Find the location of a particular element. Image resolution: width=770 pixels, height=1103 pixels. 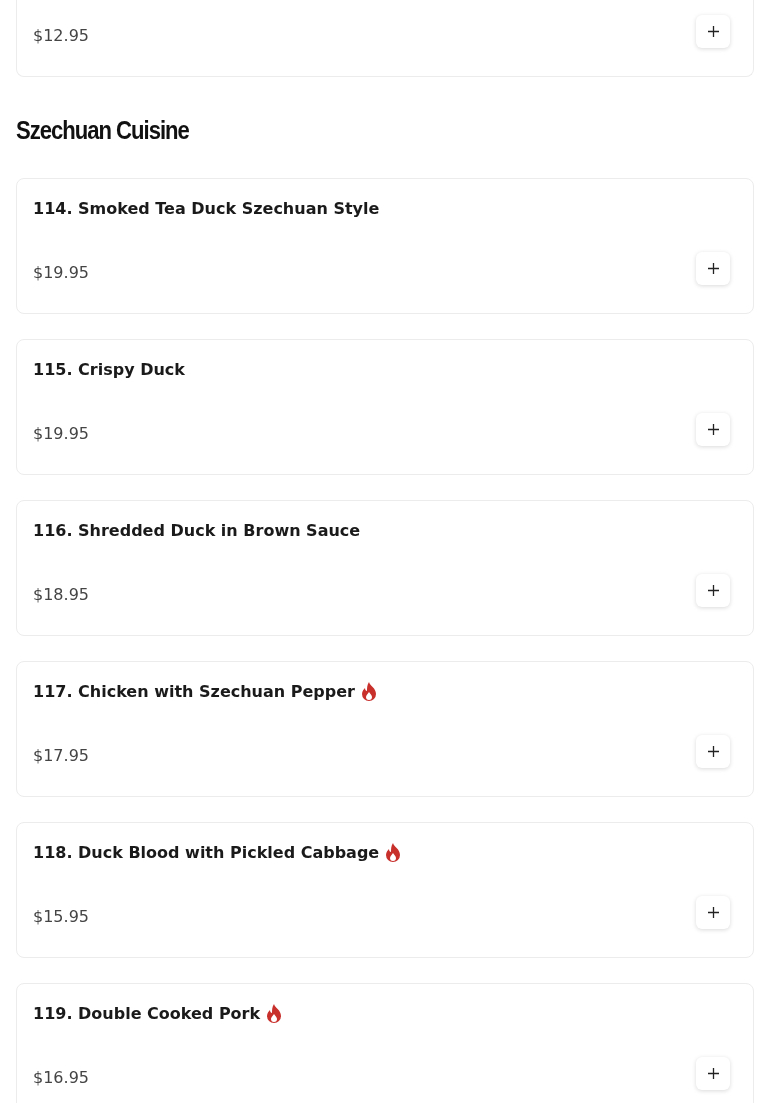

item-price: $16.95 is located at coordinates (61, 1077).